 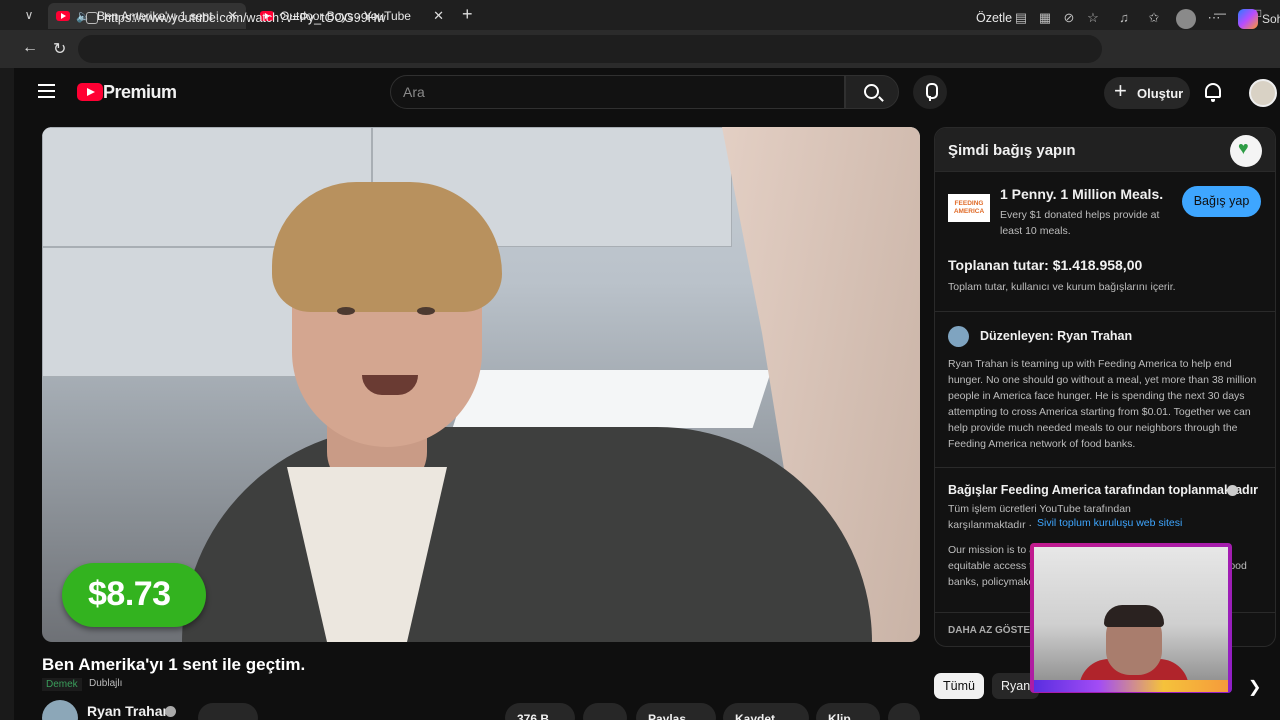 I want to click on donation-title: Şimdi bağış yapın, so click(x=1012, y=150).